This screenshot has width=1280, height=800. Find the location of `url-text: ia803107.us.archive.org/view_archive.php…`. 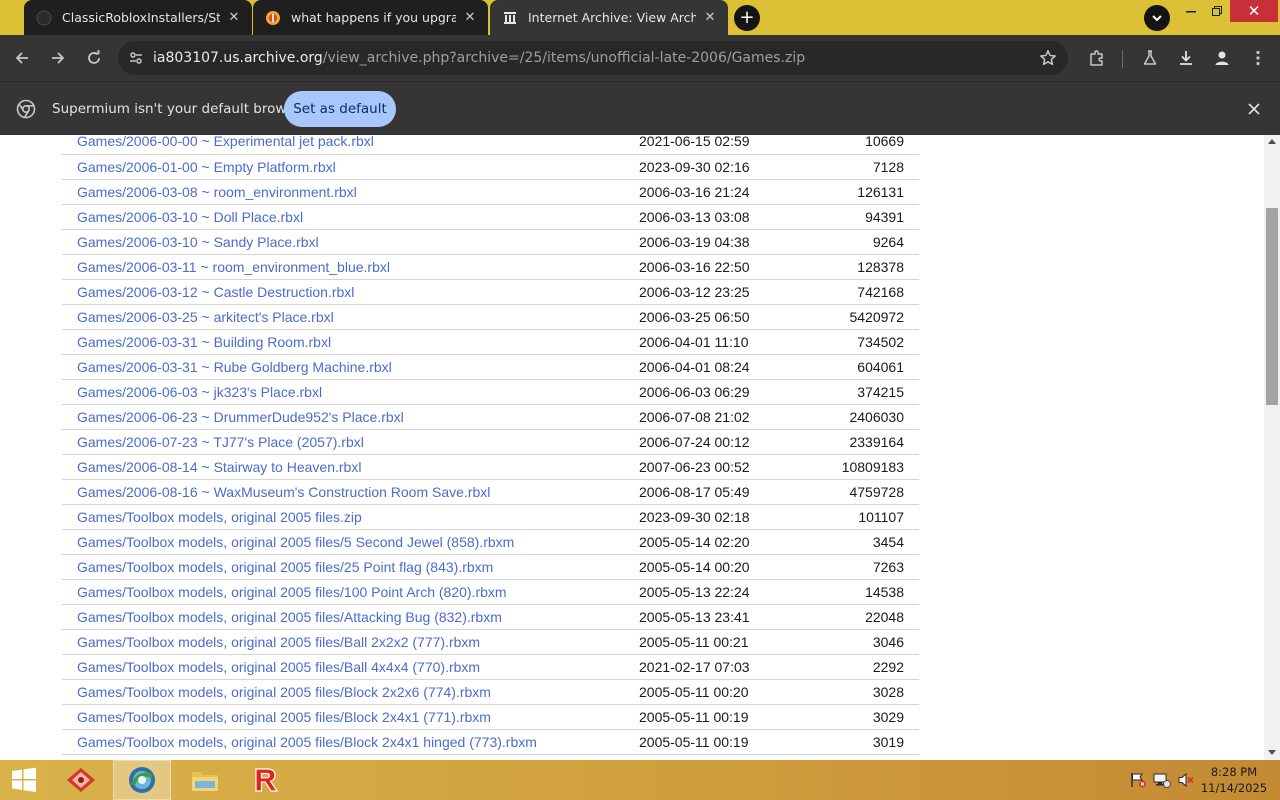

url-text: ia803107.us.archive.org/view_archive.php… is located at coordinates (479, 58).